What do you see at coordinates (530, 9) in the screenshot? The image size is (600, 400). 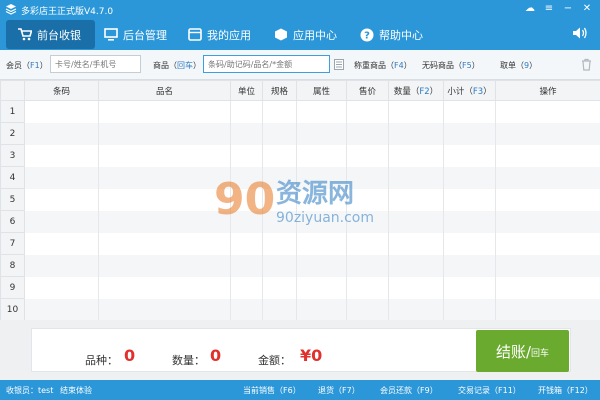 I see `cloud-icon: ☁` at bounding box center [530, 9].